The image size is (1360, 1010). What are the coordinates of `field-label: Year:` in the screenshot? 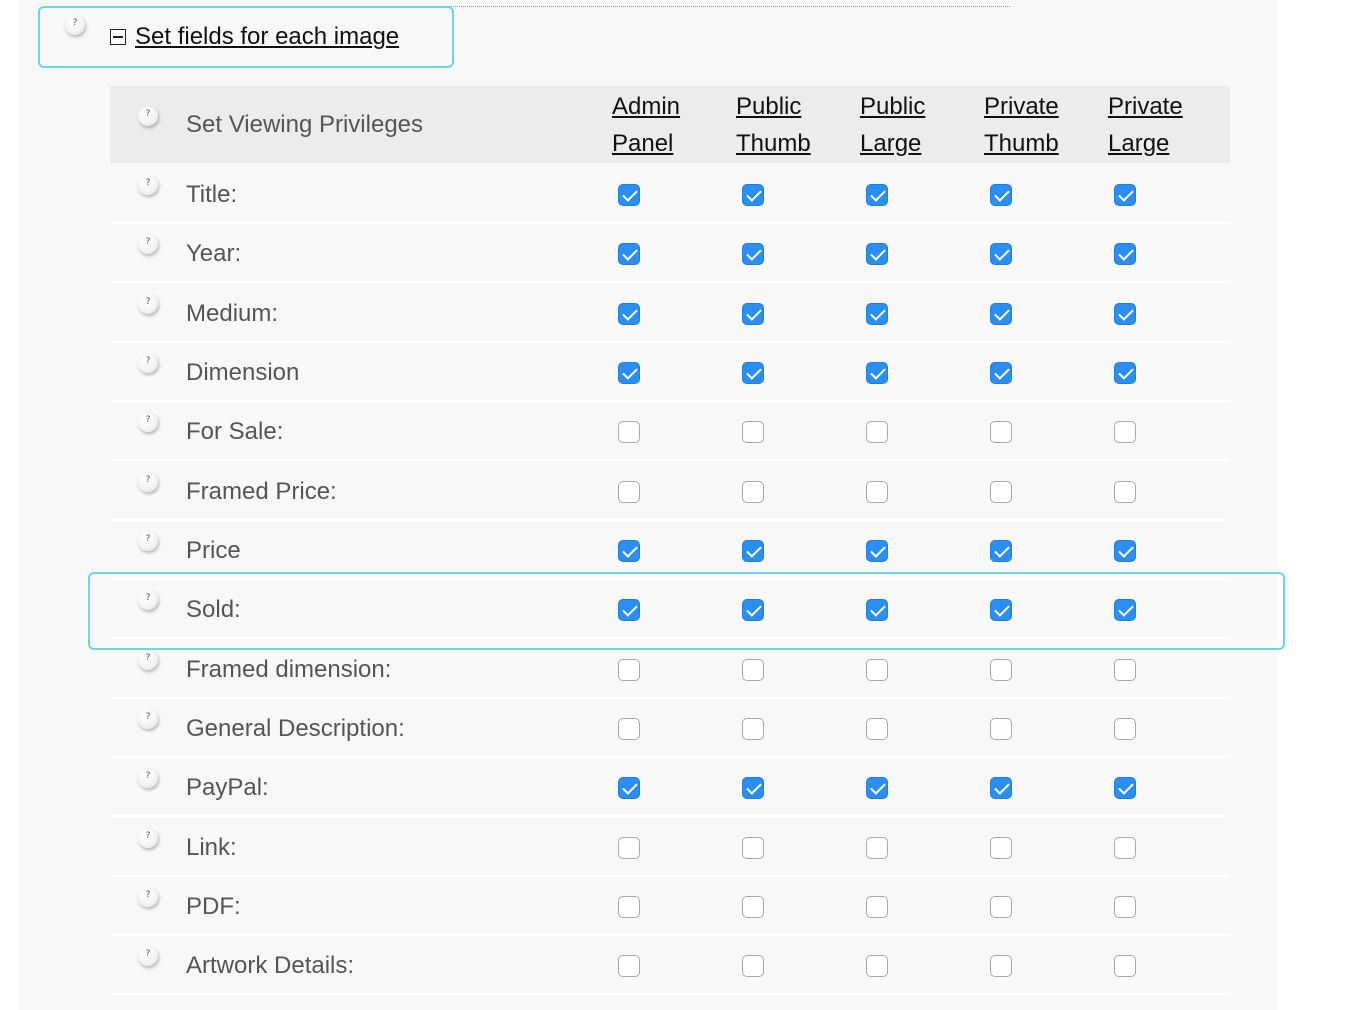 It's located at (214, 253).